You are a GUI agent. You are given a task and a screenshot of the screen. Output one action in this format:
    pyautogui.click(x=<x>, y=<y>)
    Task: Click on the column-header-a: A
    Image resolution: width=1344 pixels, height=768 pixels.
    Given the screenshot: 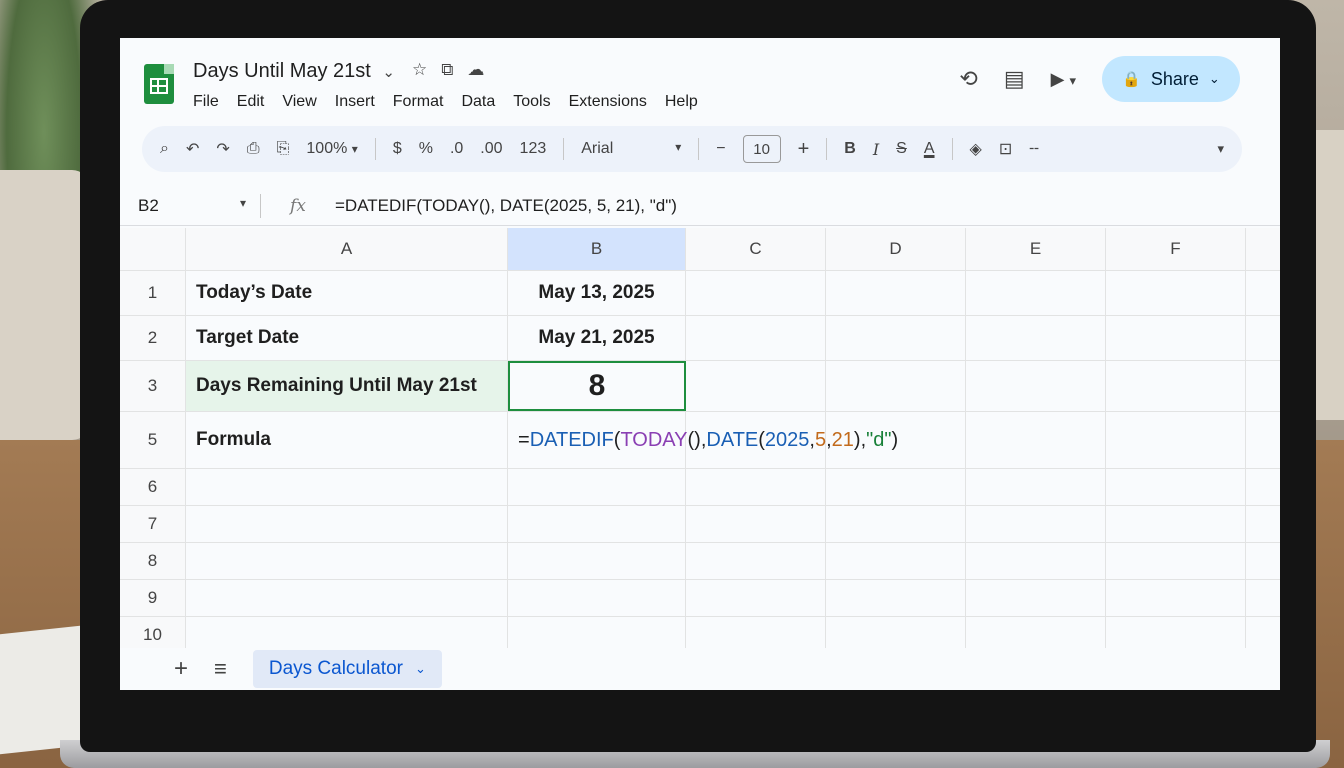 What is the action you would take?
    pyautogui.click(x=347, y=249)
    